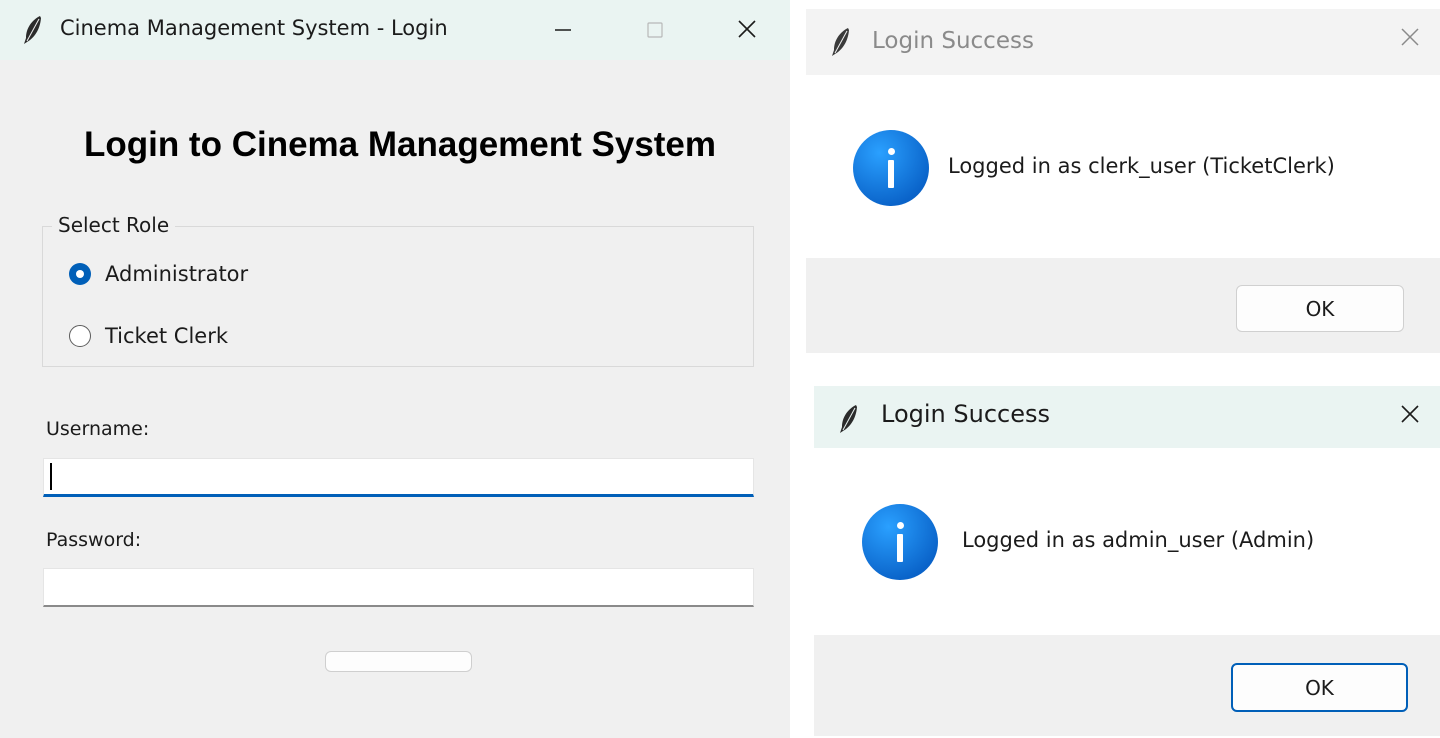 Image resolution: width=1440 pixels, height=738 pixels. I want to click on login-heading: Login to Cinema Management System, so click(400, 144).